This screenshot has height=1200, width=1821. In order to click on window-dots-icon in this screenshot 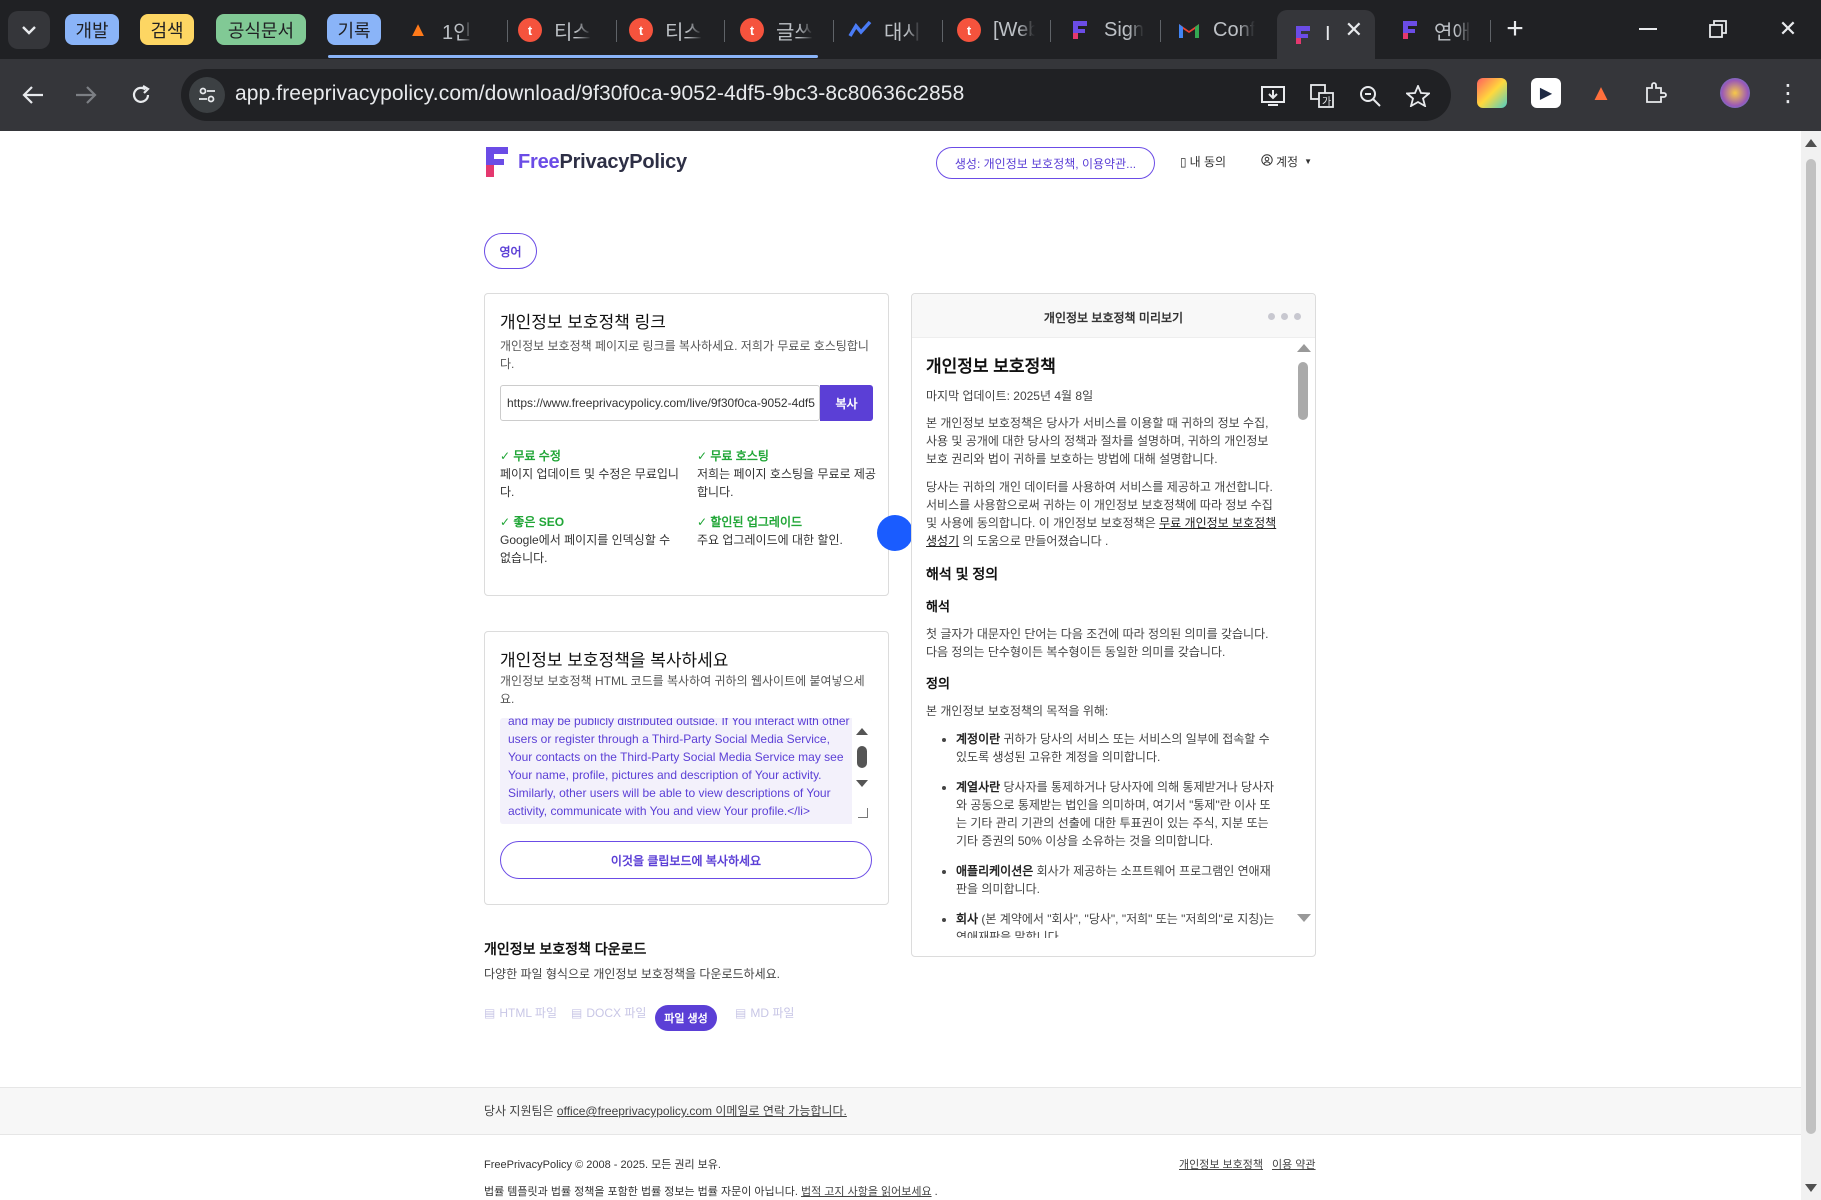, I will do `click(1284, 316)`.